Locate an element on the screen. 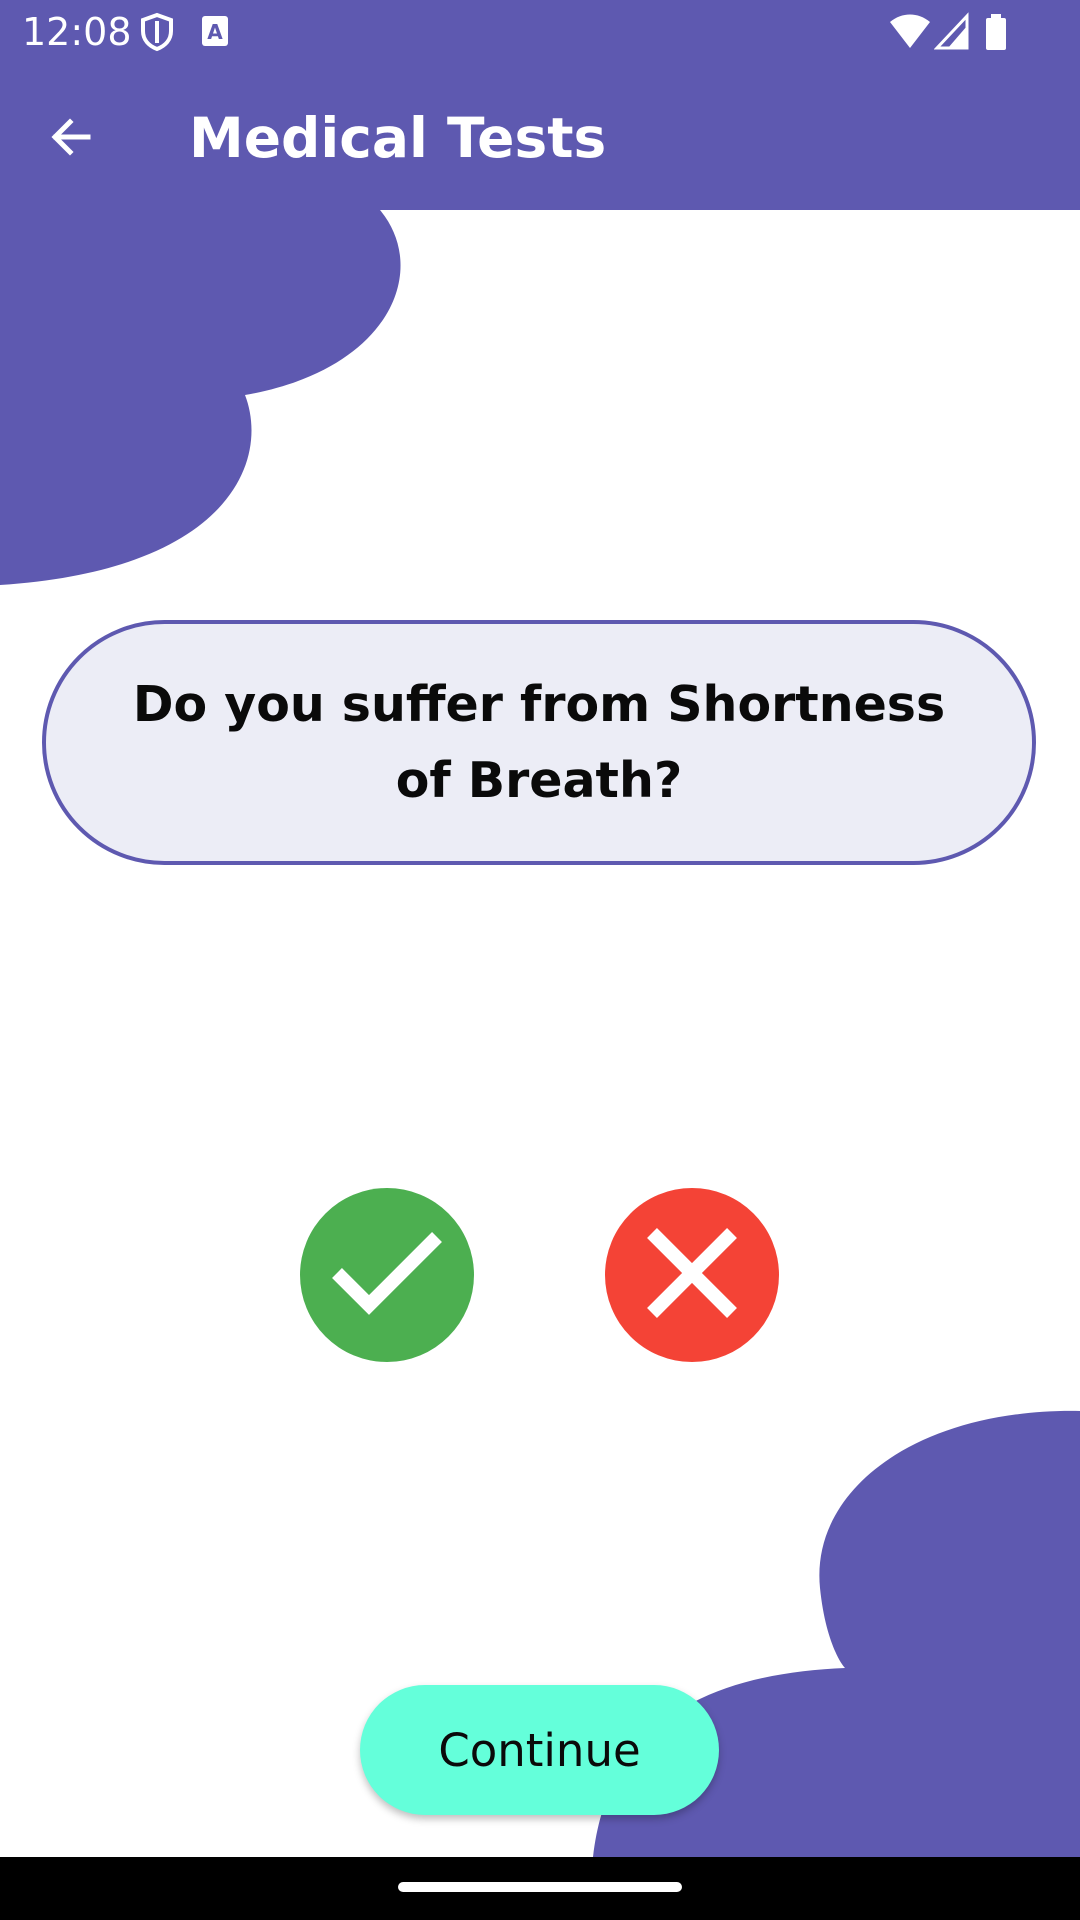  home-gesture-handle is located at coordinates (540, 1887).